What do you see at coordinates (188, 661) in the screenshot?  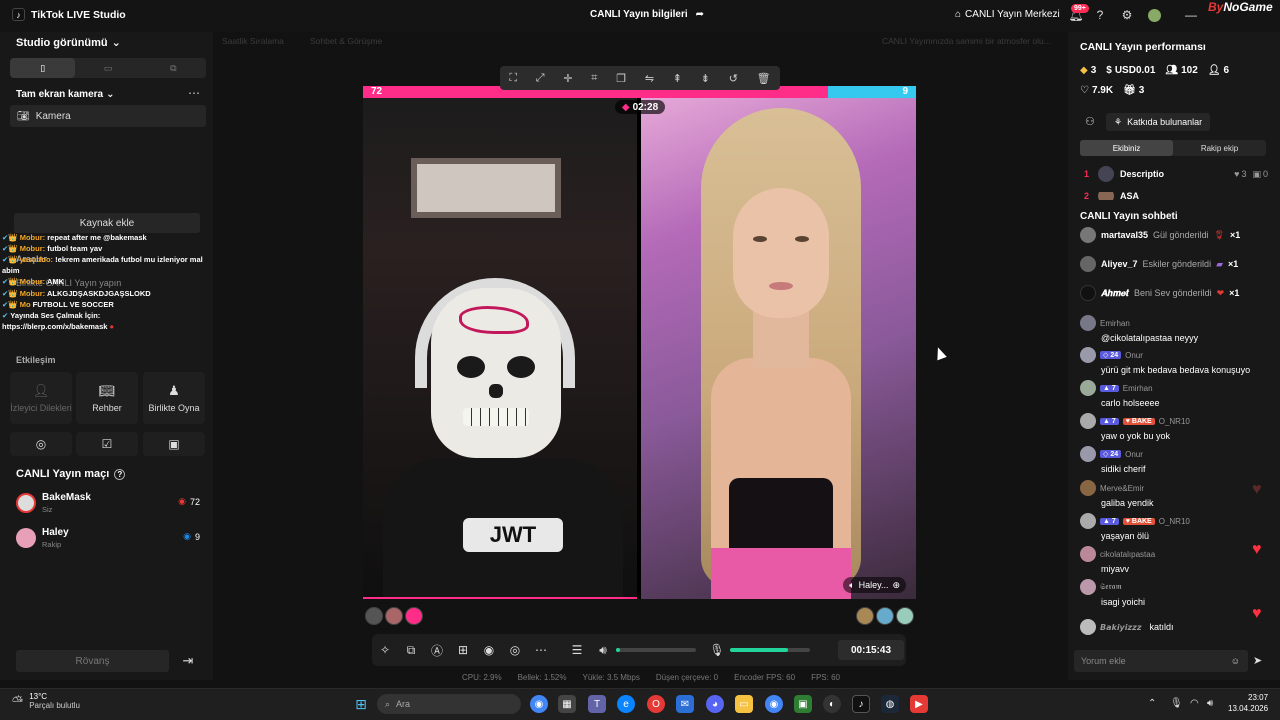 I see `exit-match-icon: ⇥` at bounding box center [188, 661].